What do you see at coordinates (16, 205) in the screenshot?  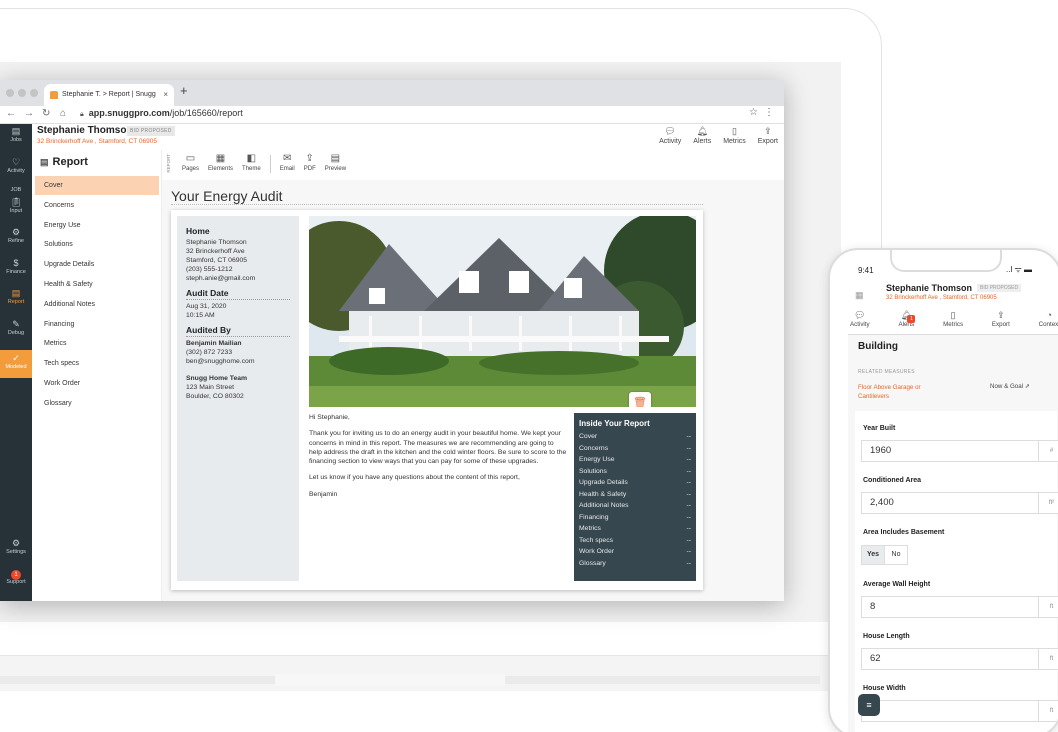 I see `rail-item-input: 📋︎ Input` at bounding box center [16, 205].